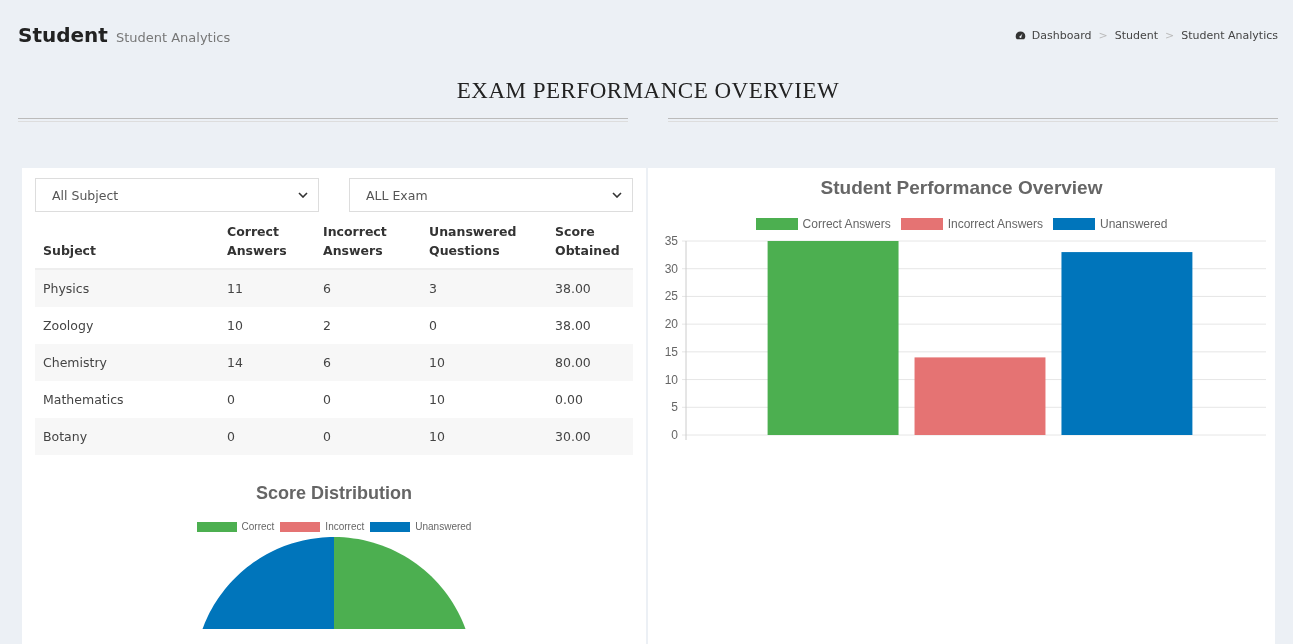  What do you see at coordinates (368, 243) in the screenshot?
I see `column-header: Incorrect Answers` at bounding box center [368, 243].